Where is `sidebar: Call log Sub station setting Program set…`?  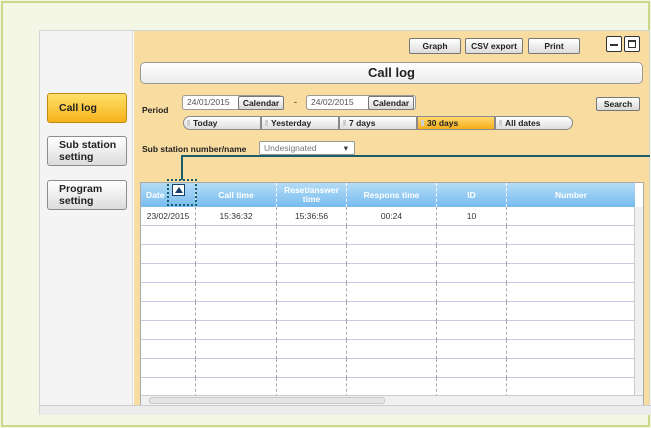
sidebar: Call log Sub station setting Program set… is located at coordinates (86, 222).